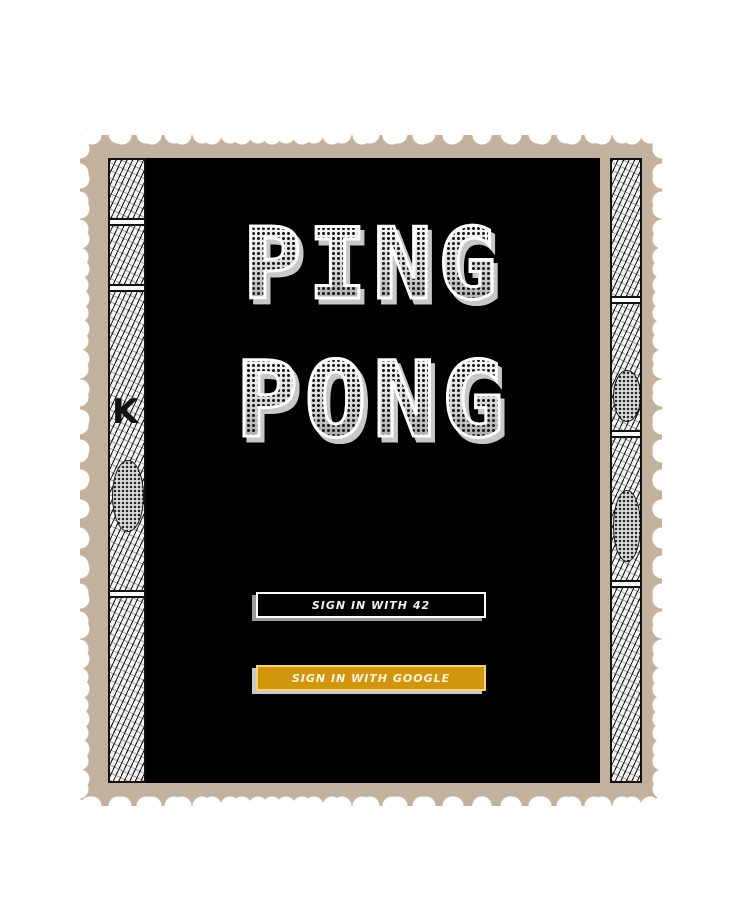  Describe the element at coordinates (662, 470) in the screenshot. I see `stamp-perforation-right` at that location.